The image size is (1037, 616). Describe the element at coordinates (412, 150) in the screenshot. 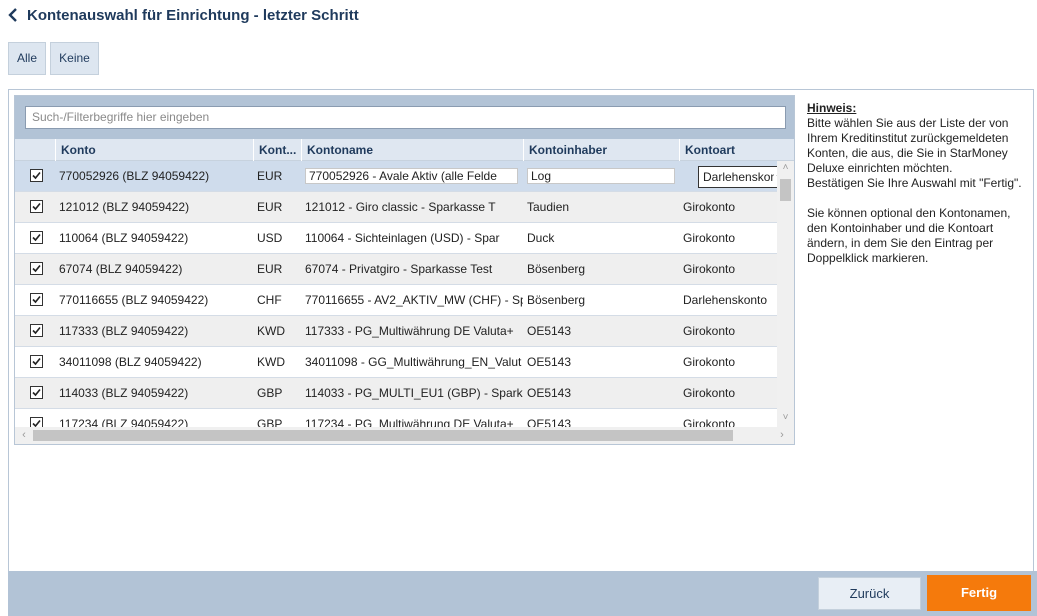

I see `column-header-kontoname: Kontoname` at that location.